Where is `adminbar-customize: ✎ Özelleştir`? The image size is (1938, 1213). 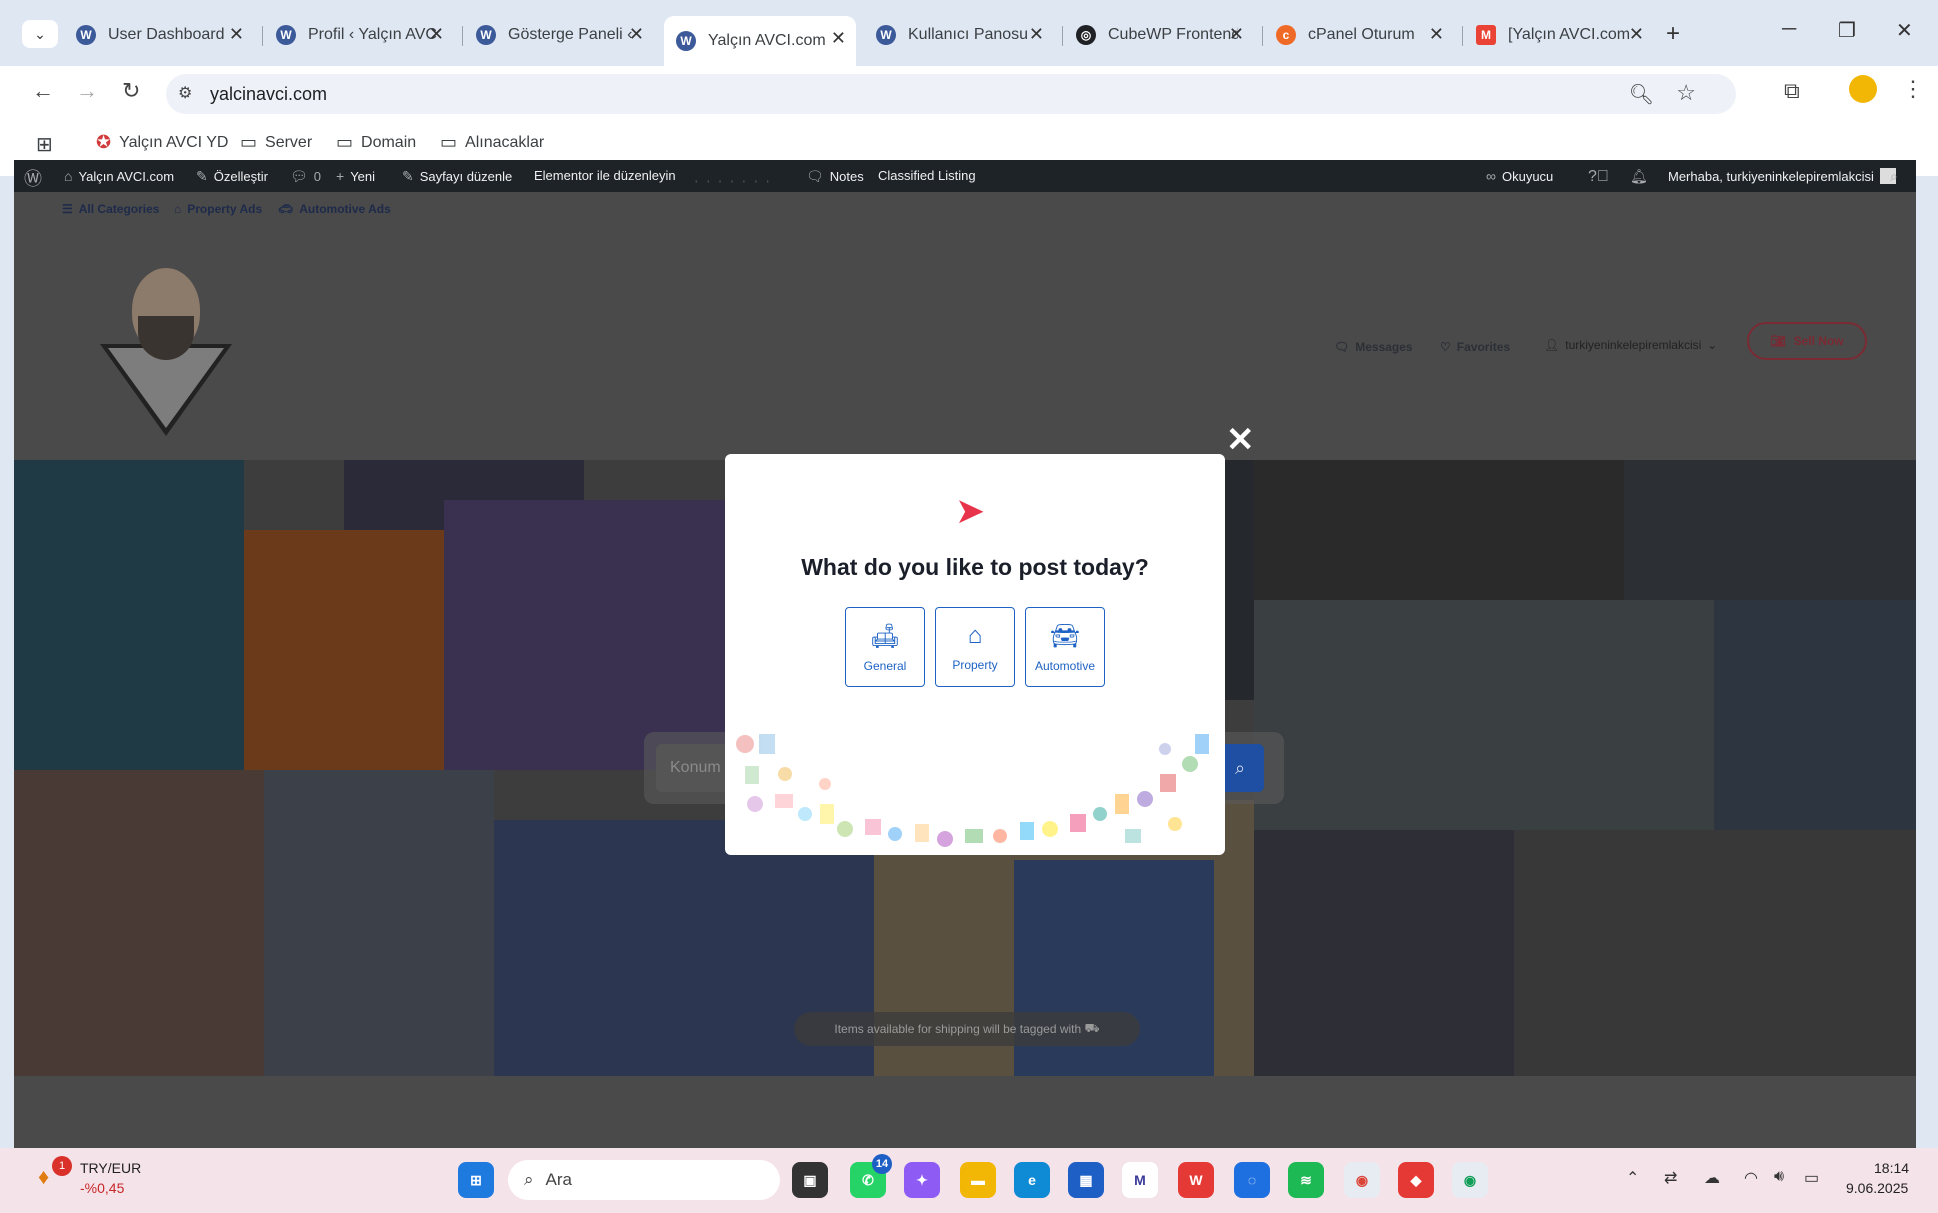
adminbar-customize: ✎ Özelleştir is located at coordinates (232, 176).